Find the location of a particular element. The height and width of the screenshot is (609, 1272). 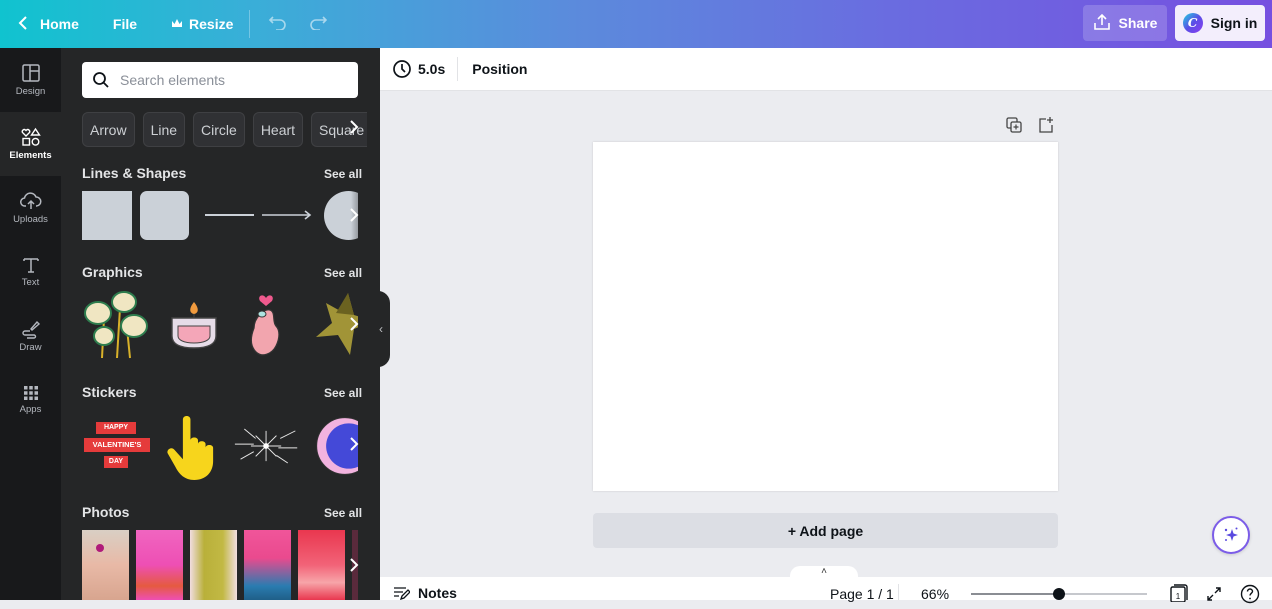

sparkles-icon is located at coordinates (1231, 534).